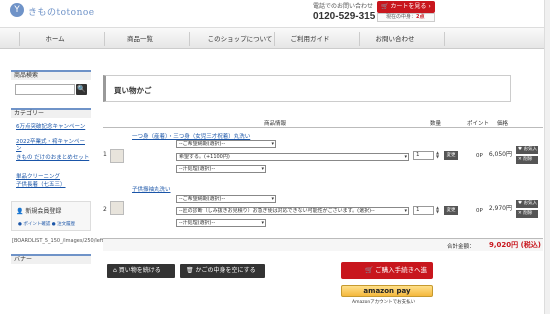 The image size is (550, 314). What do you see at coordinates (34, 224) in the screenshot?
I see `point-check-link: ● ポイント確認` at bounding box center [34, 224].